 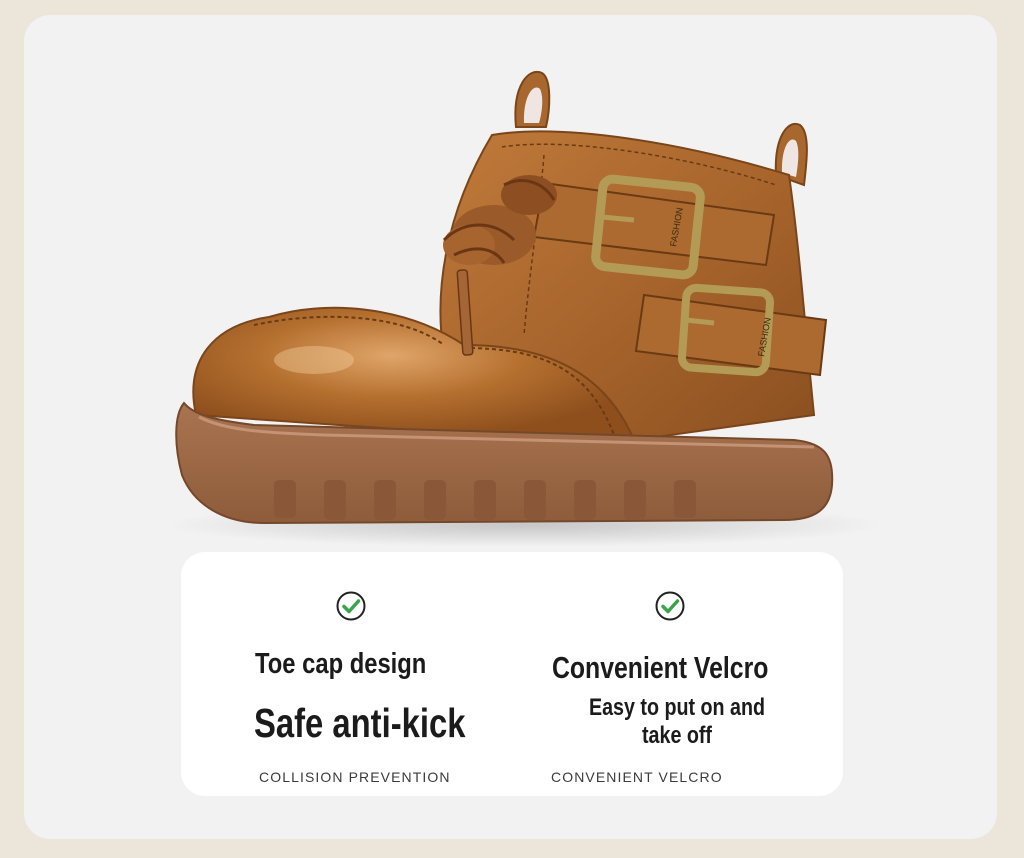 I want to click on feature-caption: CONVENIENT VELCRO, so click(x=637, y=777).